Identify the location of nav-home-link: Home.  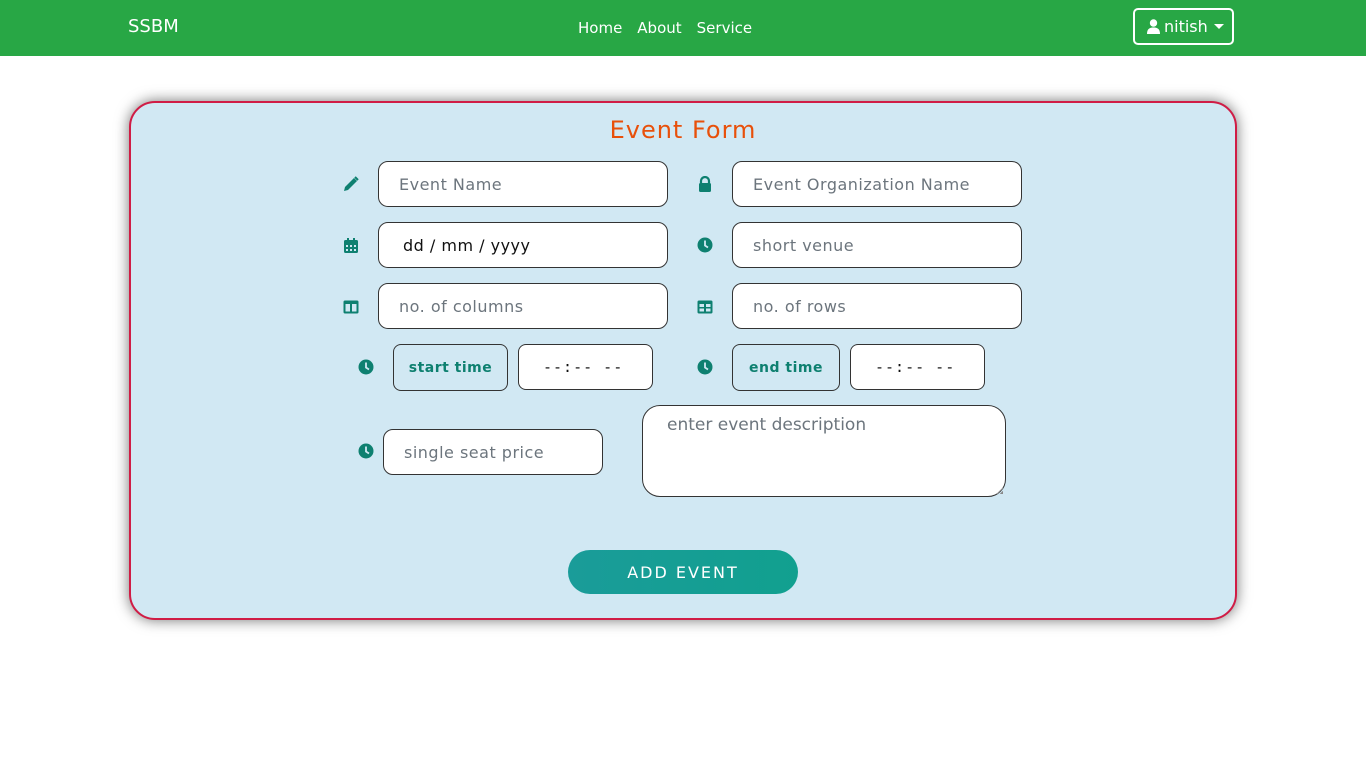
(600, 28).